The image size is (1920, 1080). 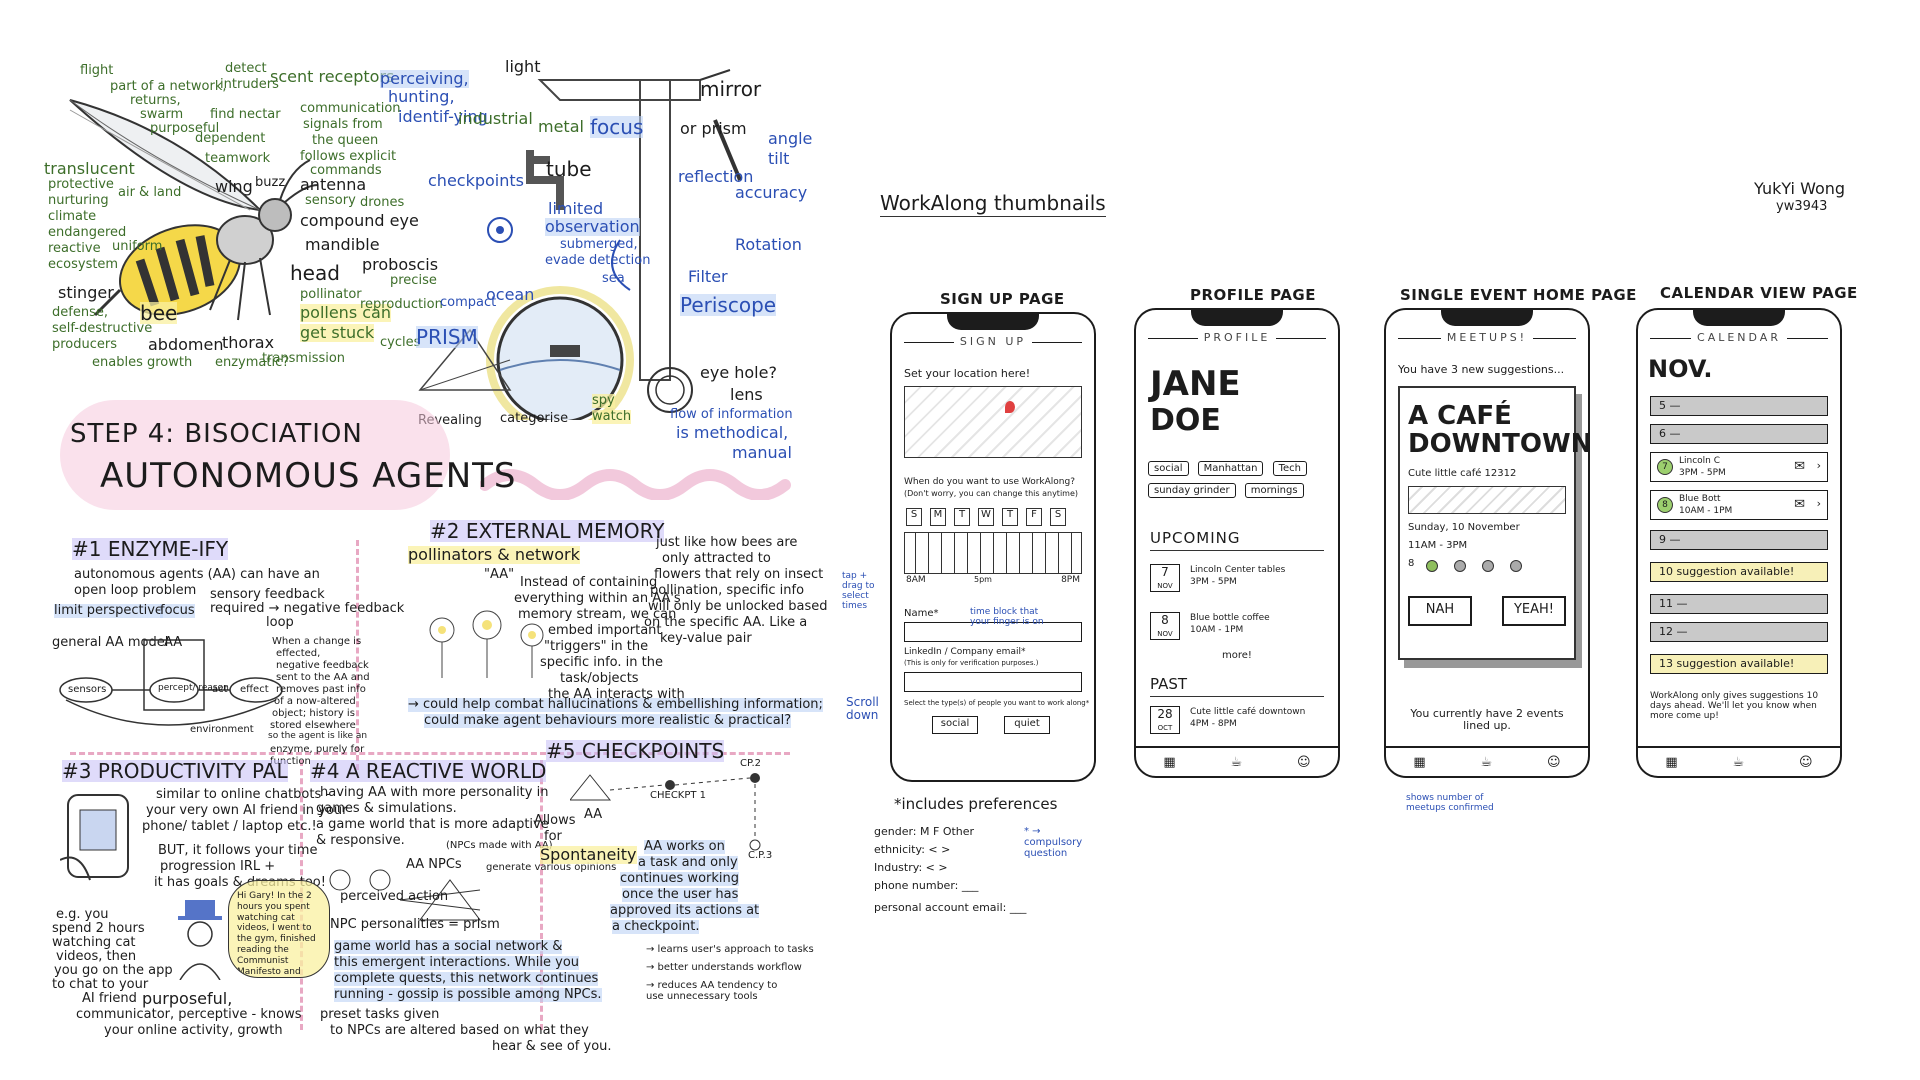 I want to click on calendar-event-time: 10AM - 1PM, so click(x=1706, y=511).